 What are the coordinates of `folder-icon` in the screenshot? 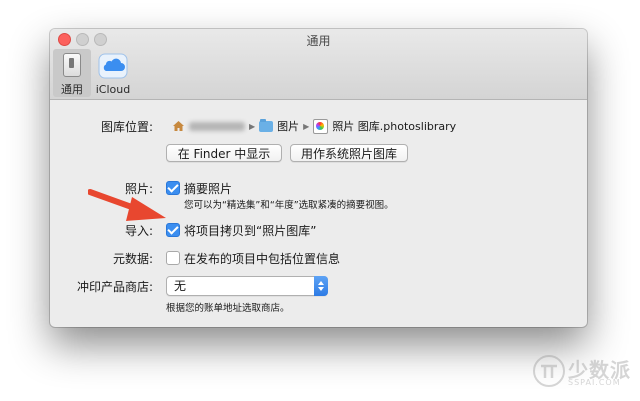 It's located at (266, 125).